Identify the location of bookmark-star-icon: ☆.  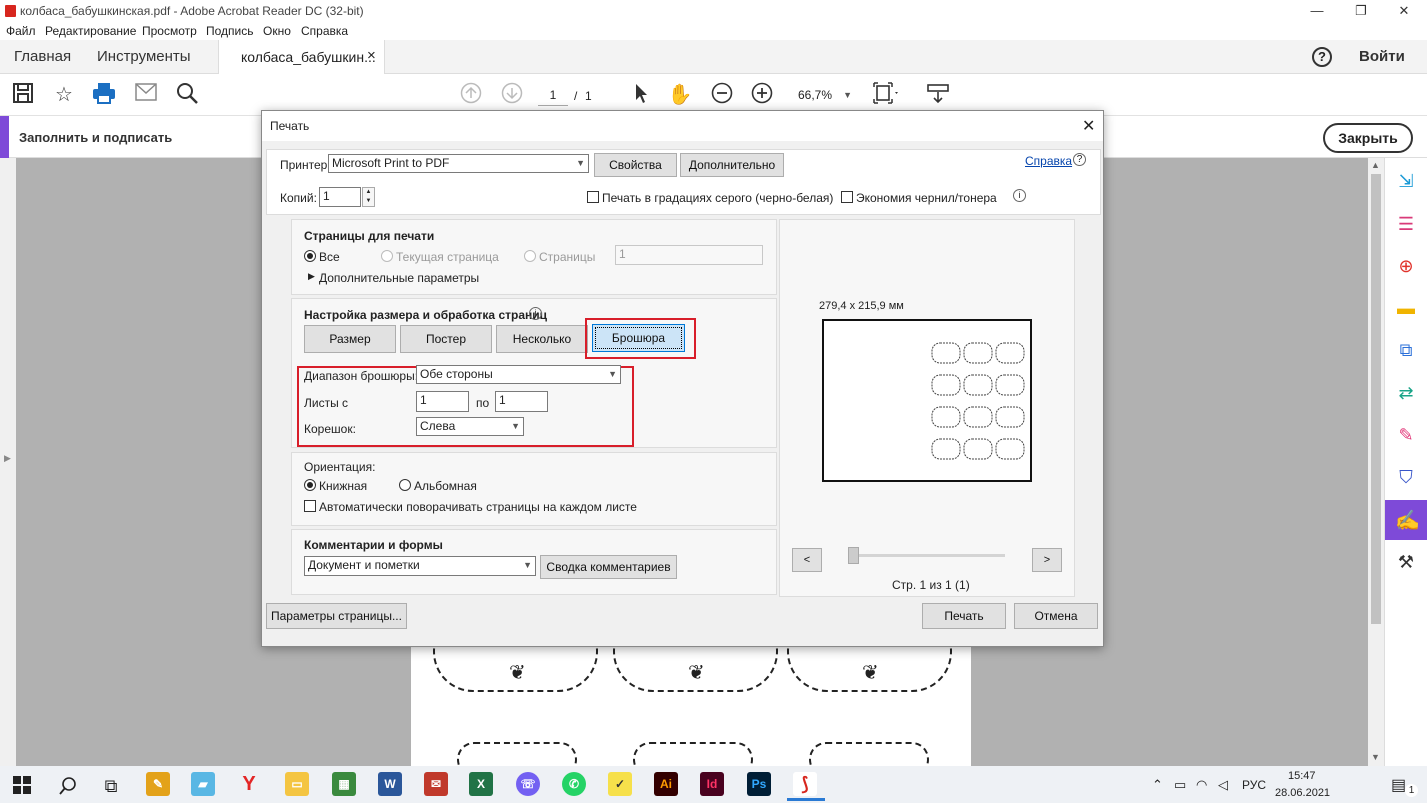
(64, 95).